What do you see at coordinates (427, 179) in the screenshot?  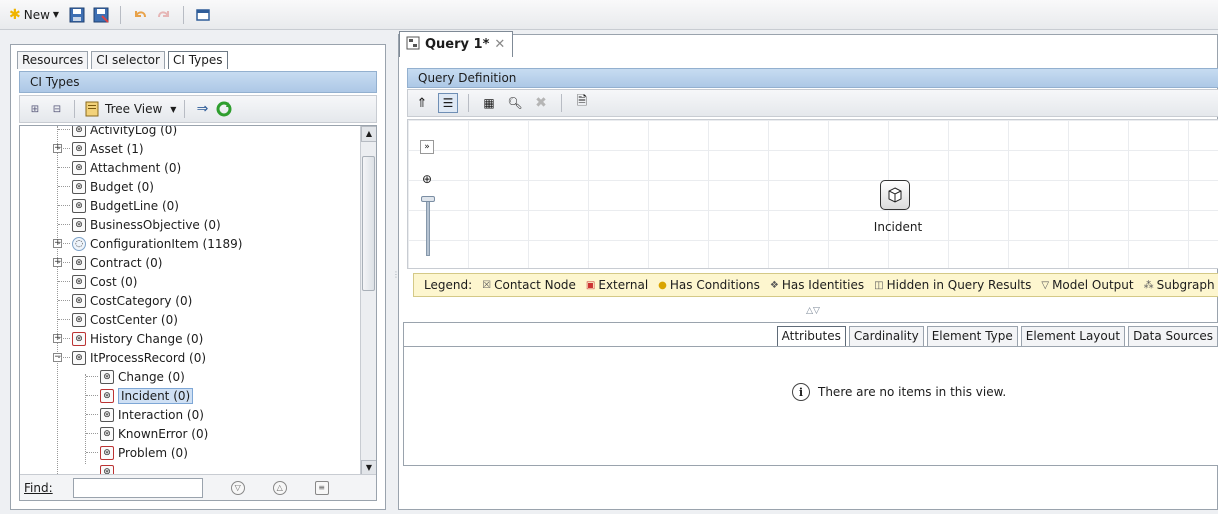 I see `zoom-in-icon: ⊕` at bounding box center [427, 179].